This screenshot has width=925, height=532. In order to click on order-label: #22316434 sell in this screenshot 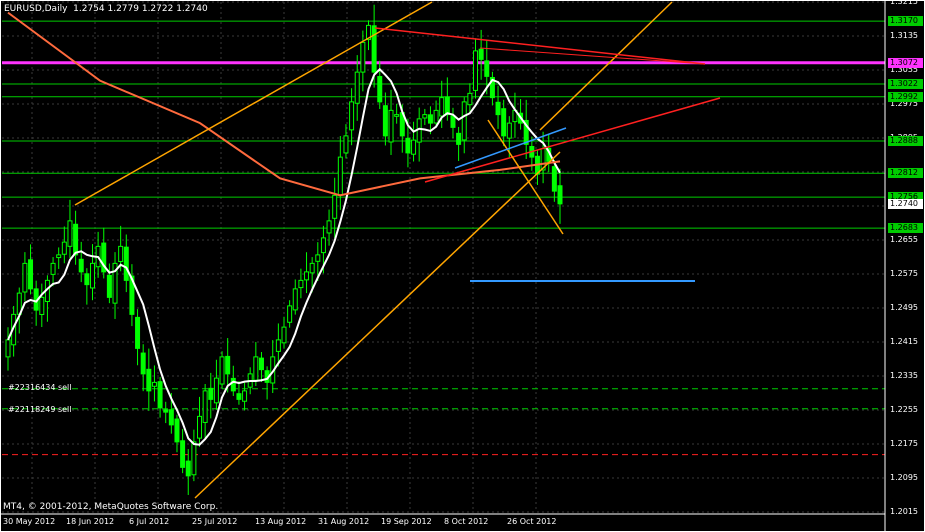, I will do `click(40, 387)`.